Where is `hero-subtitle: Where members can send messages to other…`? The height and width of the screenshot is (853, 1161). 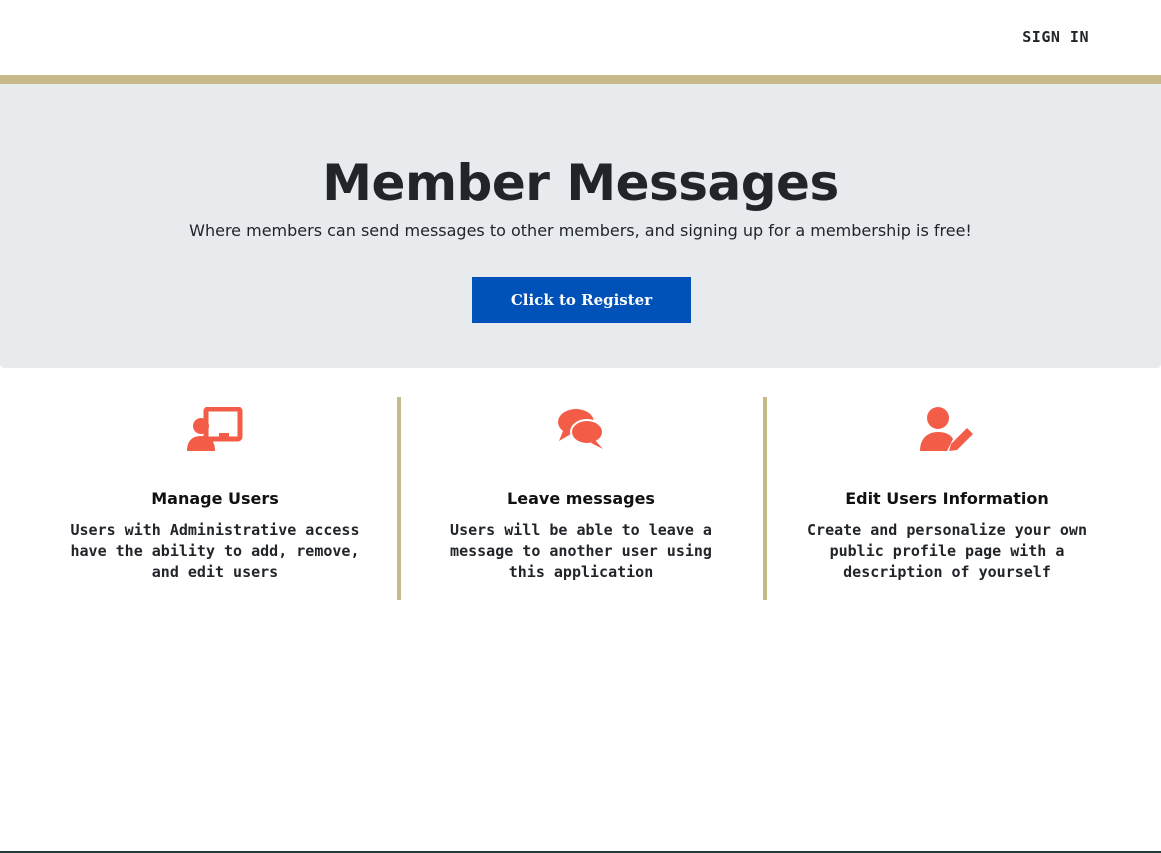
hero-subtitle: Where members can send messages to other… is located at coordinates (580, 230).